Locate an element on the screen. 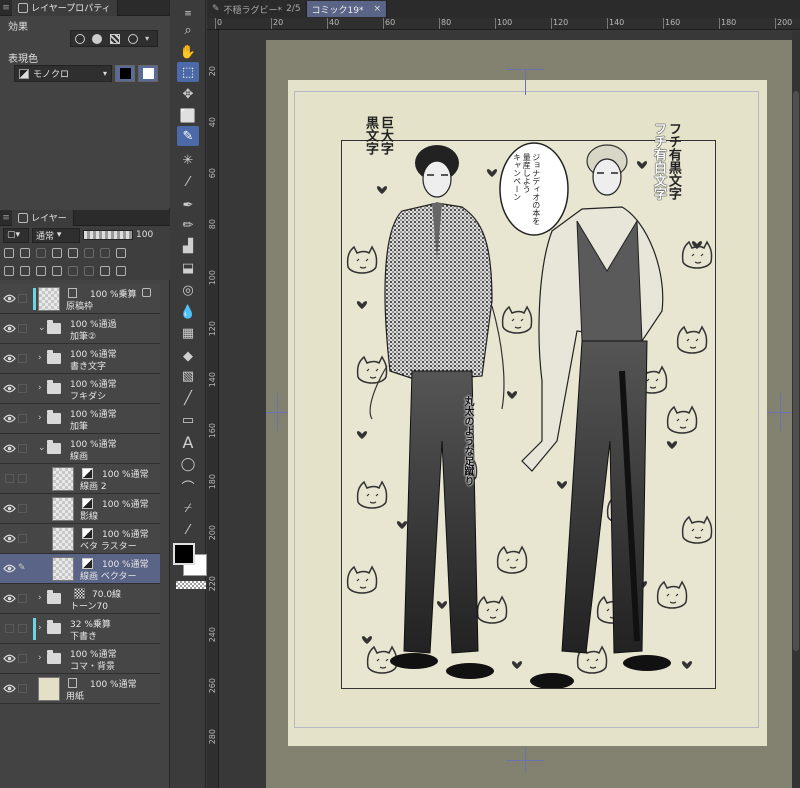  layer-row: ⌄ 100 %通常 線画 is located at coordinates (80, 449).